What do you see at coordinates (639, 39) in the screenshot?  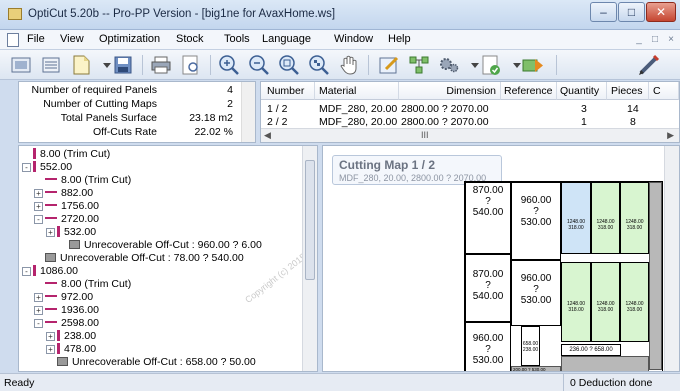 I see `mdi-minimize-button: _` at bounding box center [639, 39].